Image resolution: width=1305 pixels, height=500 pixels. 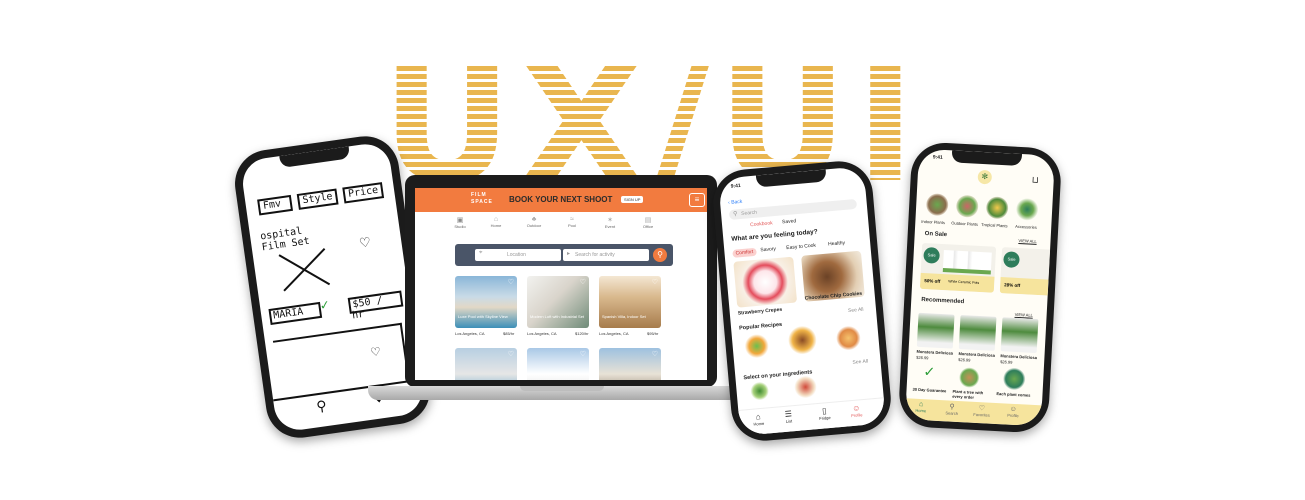 I want to click on sale-footer: 28% off, so click(x=1024, y=286).